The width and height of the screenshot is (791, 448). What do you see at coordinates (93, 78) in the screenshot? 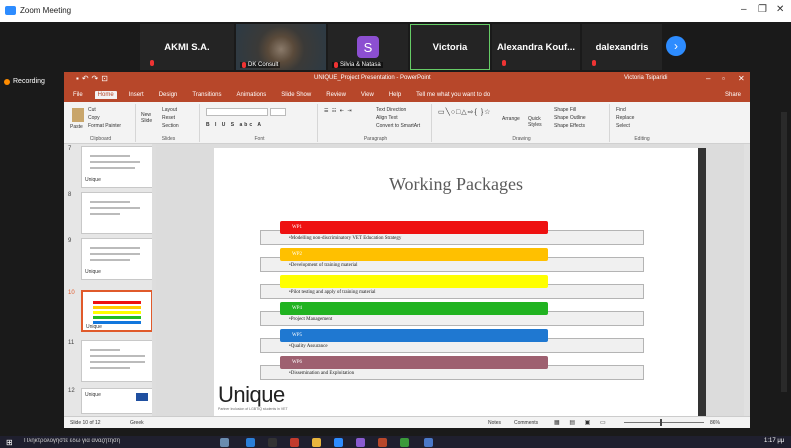
I see `quick-access-toolbar: ▪↶↷⊡` at bounding box center [93, 78].